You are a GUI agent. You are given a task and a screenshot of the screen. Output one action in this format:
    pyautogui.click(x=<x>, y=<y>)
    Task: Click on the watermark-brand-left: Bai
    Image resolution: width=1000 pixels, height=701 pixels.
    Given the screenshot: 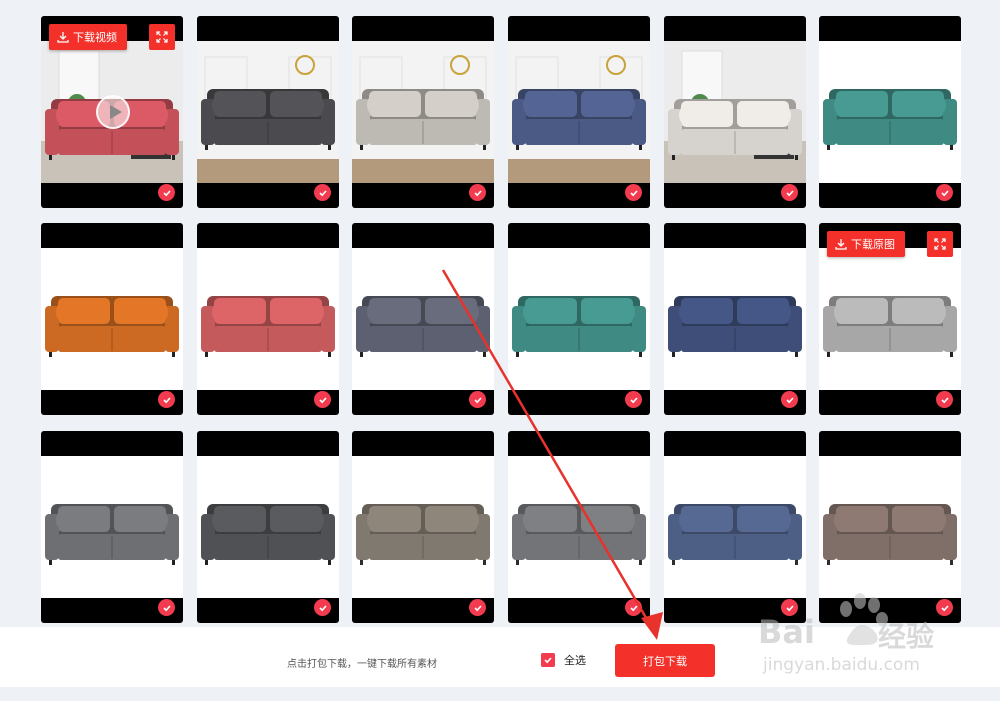 What is the action you would take?
    pyautogui.click(x=786, y=632)
    